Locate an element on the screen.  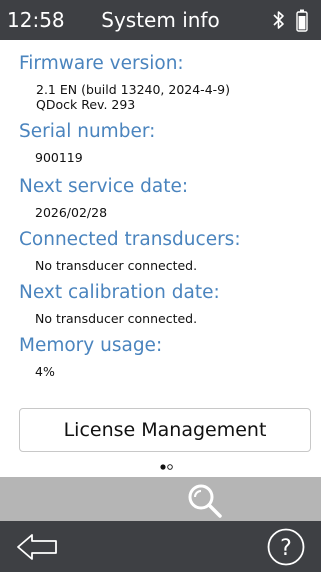
search-bar is located at coordinates (160, 499).